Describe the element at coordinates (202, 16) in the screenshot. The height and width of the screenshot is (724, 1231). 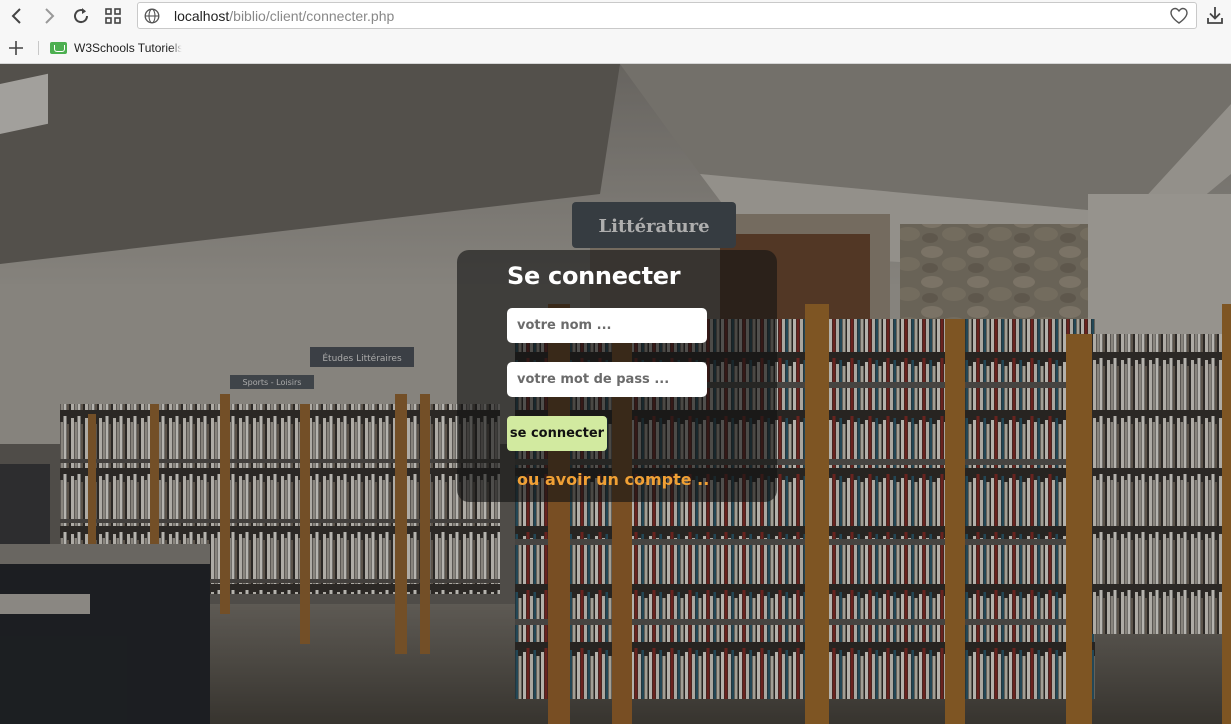
I see `url-host: localhost` at that location.